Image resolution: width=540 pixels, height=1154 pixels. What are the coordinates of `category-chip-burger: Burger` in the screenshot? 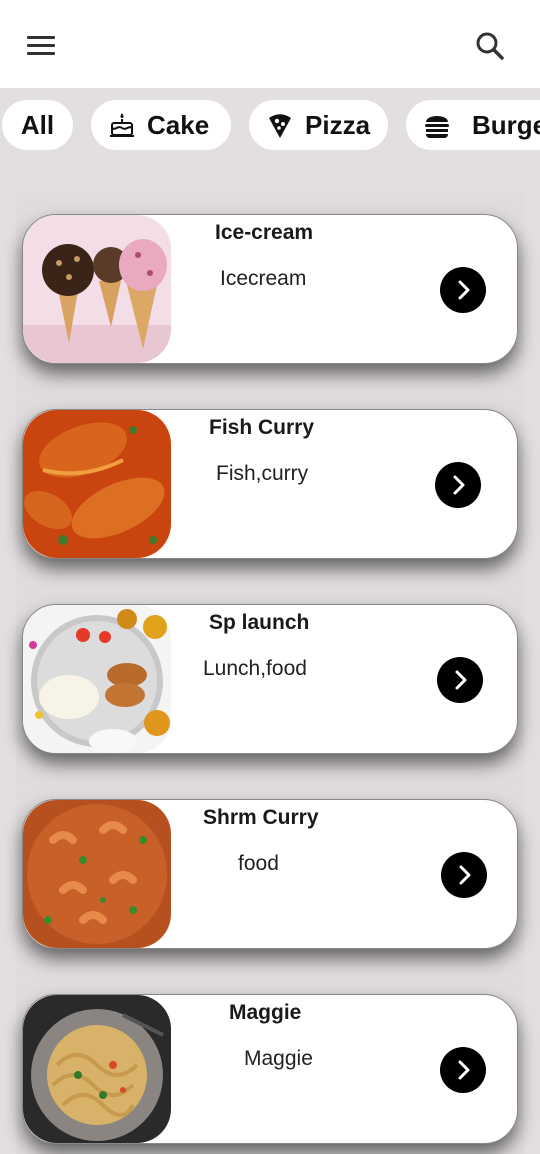 It's located at (473, 125).